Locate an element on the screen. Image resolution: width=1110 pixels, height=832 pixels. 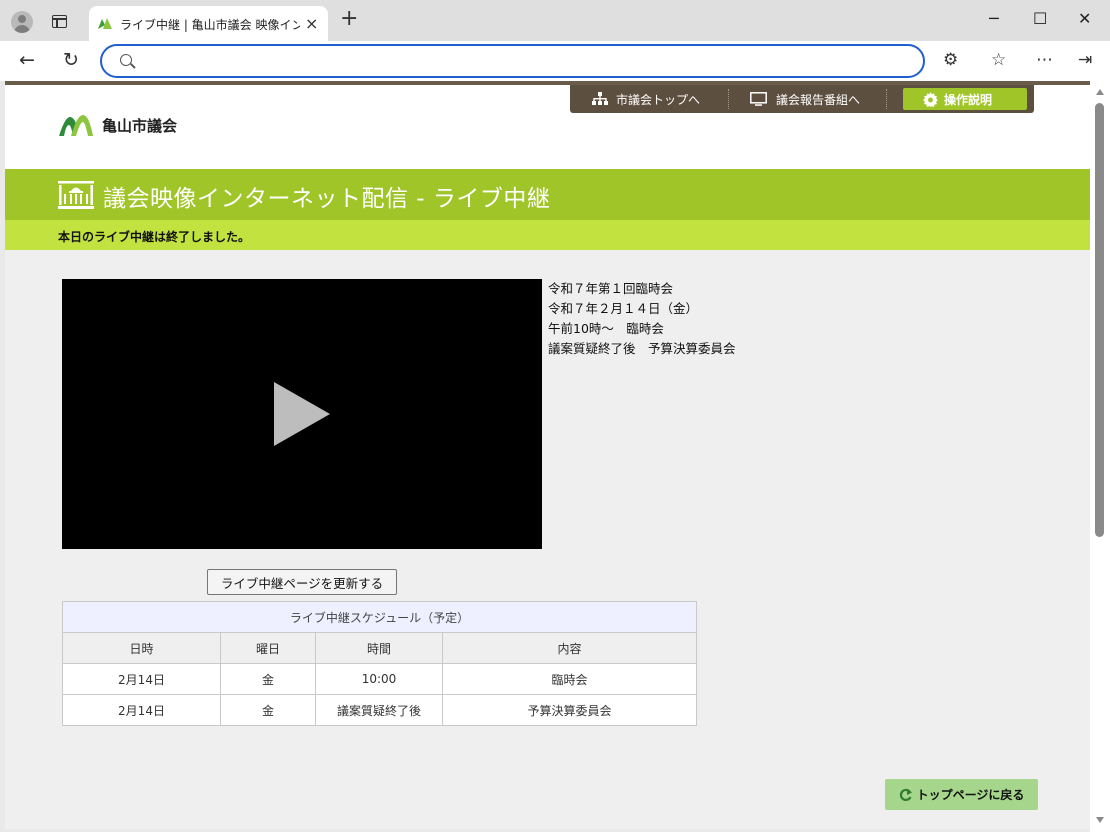
monitor-icon is located at coordinates (758, 99).